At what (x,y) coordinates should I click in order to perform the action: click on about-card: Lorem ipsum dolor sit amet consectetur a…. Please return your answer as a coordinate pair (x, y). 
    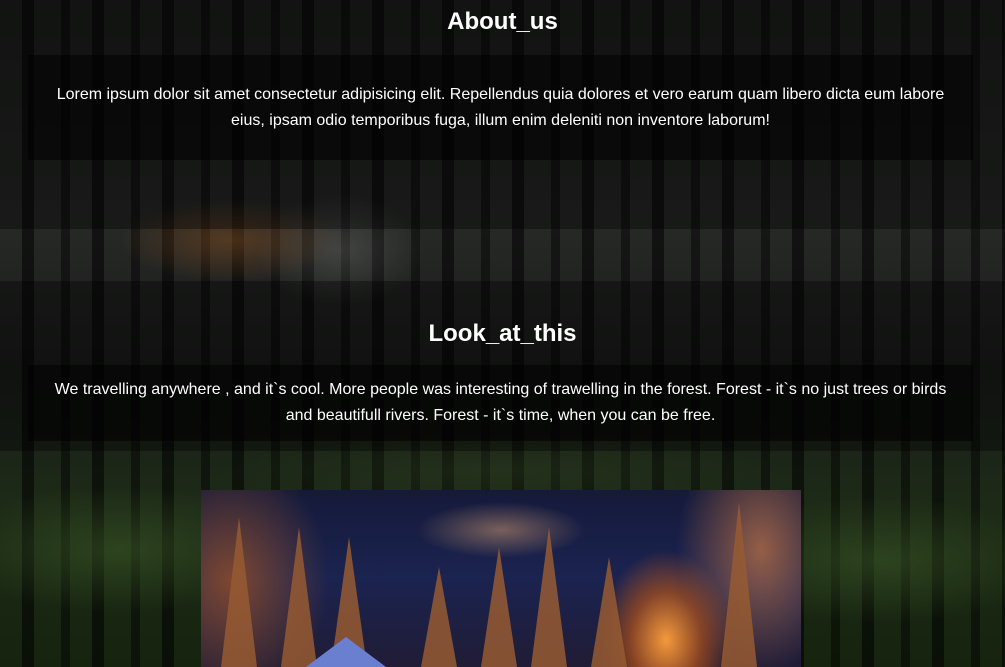
    Looking at the image, I should click on (500, 107).